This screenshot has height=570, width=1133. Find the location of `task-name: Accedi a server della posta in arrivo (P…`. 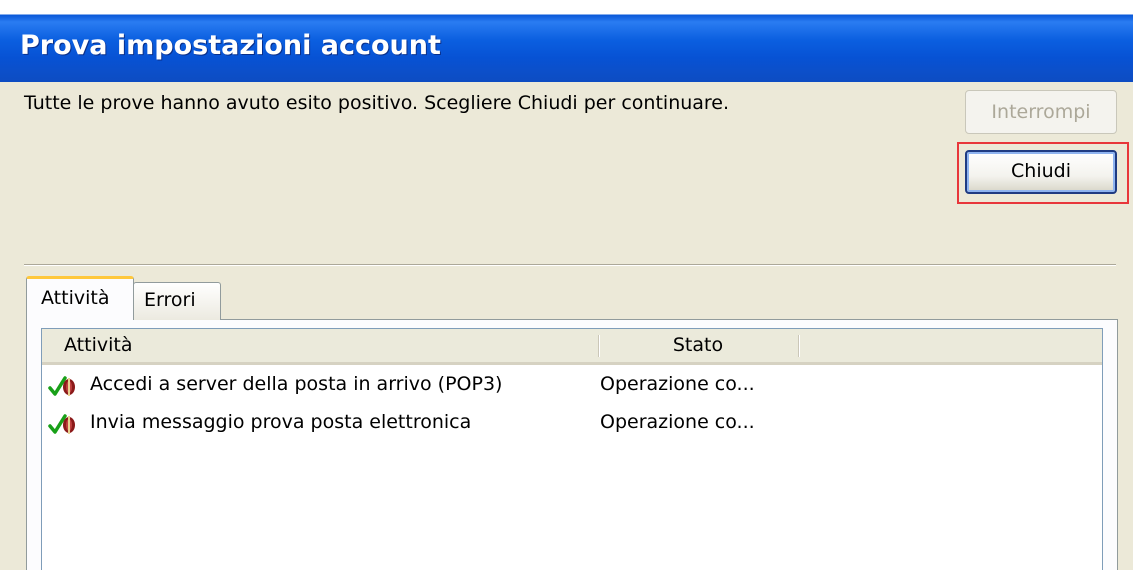

task-name: Accedi a server della posta in arrivo (P… is located at coordinates (296, 384).